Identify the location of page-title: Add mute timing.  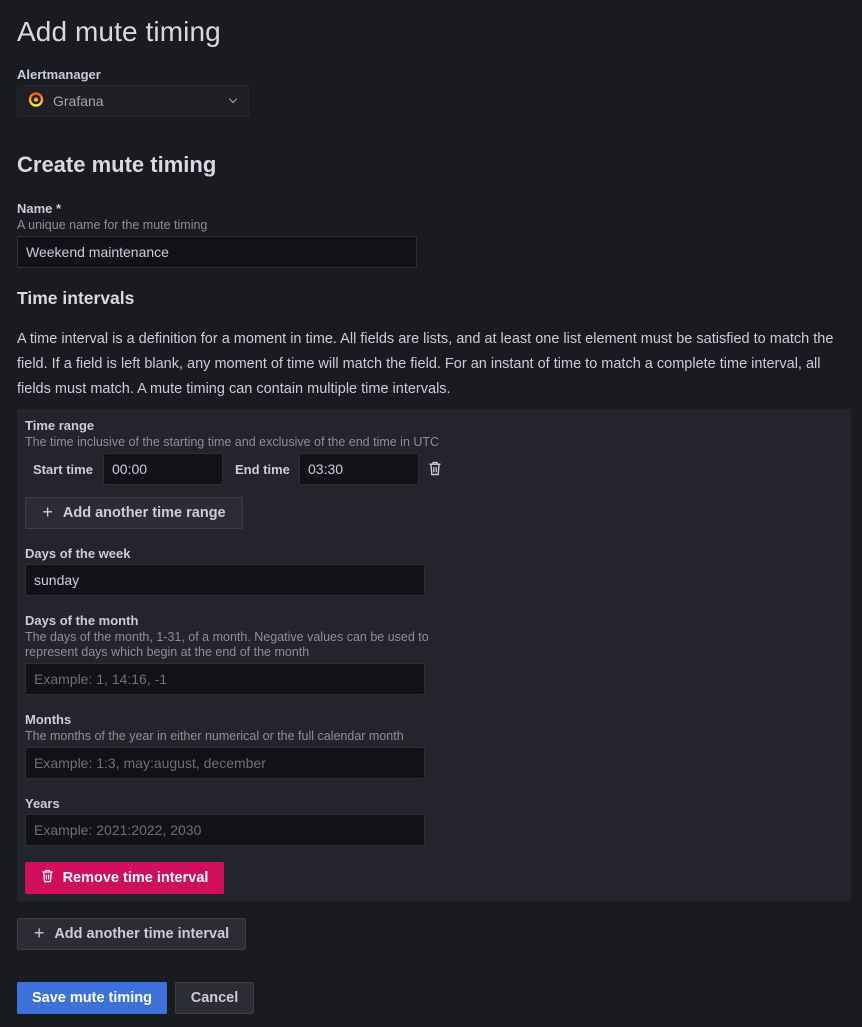
(119, 31).